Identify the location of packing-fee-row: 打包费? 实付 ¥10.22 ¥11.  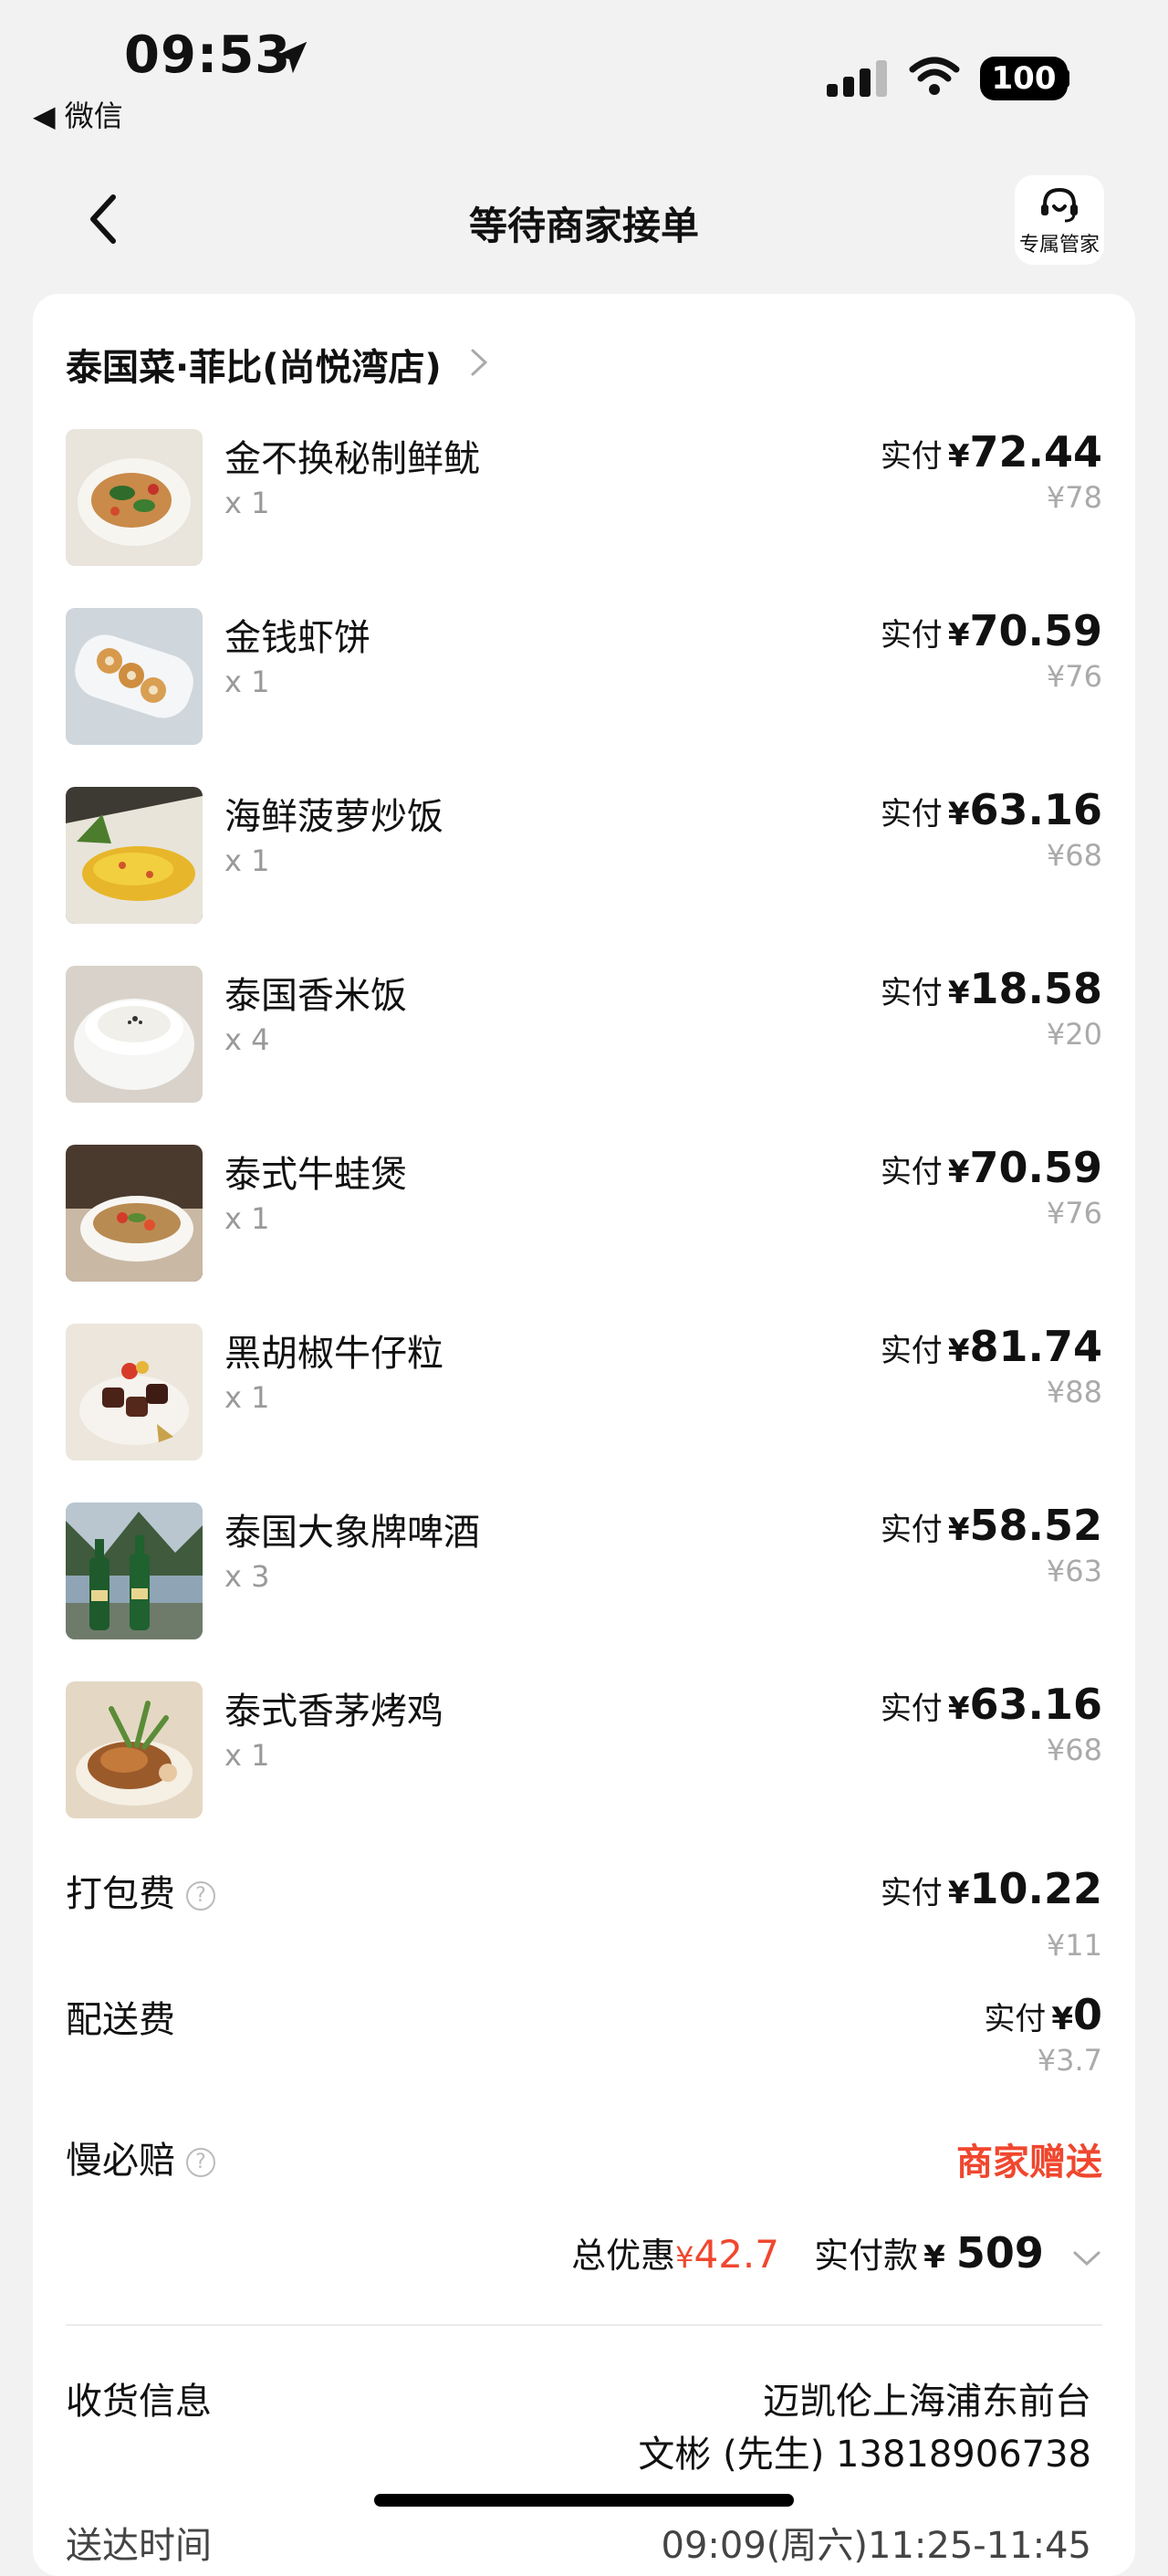
(584, 1919).